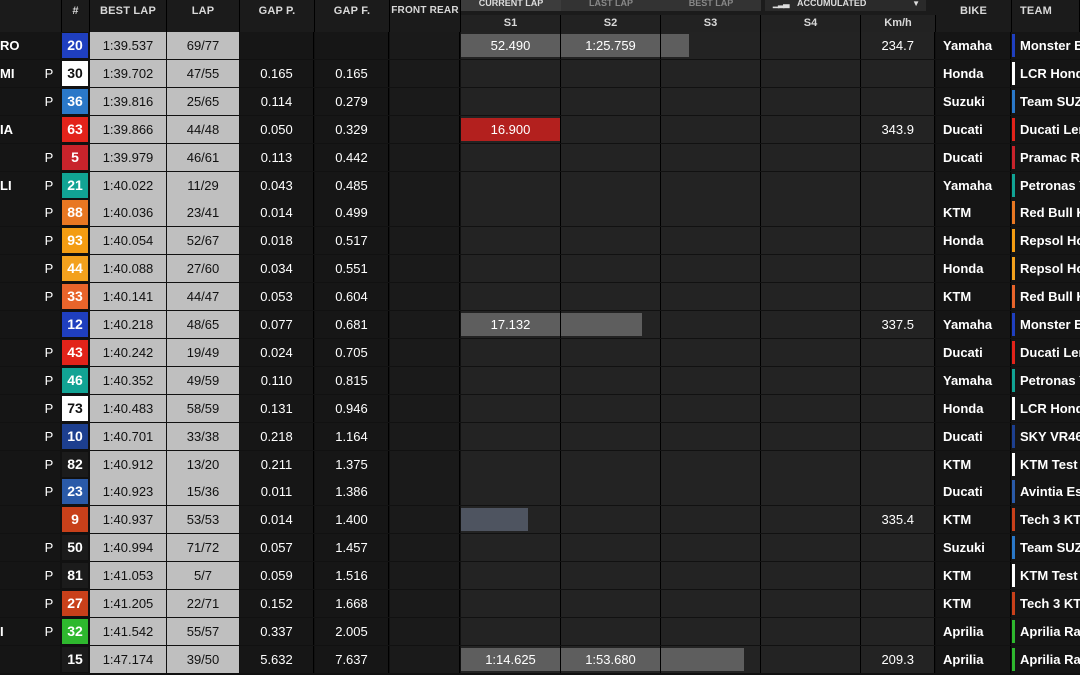 Image resolution: width=1080 pixels, height=675 pixels. Describe the element at coordinates (277, 129) in the screenshot. I see `gap-previous: 0.050` at that location.